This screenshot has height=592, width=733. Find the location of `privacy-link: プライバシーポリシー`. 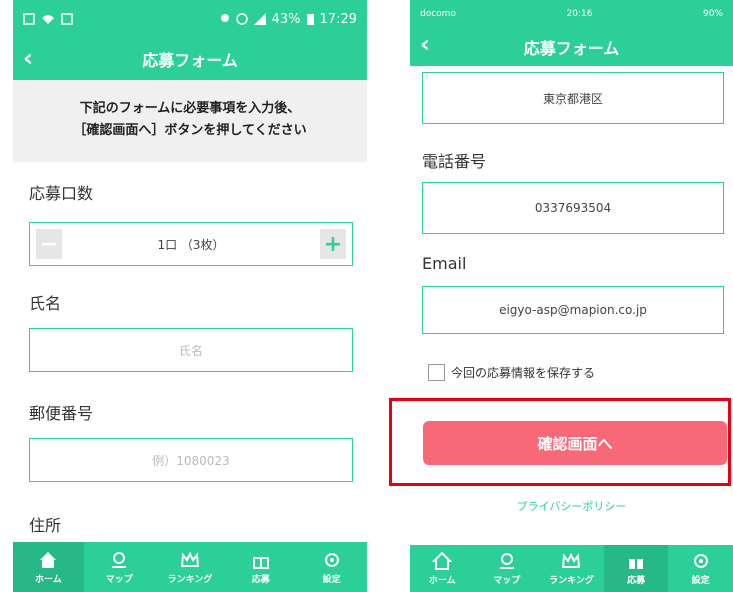

privacy-link: プライバシーポリシー is located at coordinates (571, 506).